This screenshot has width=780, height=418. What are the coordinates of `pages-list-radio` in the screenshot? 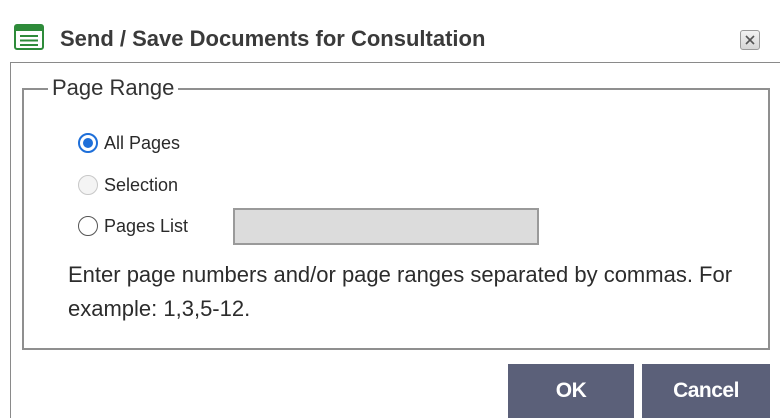 It's located at (88, 226).